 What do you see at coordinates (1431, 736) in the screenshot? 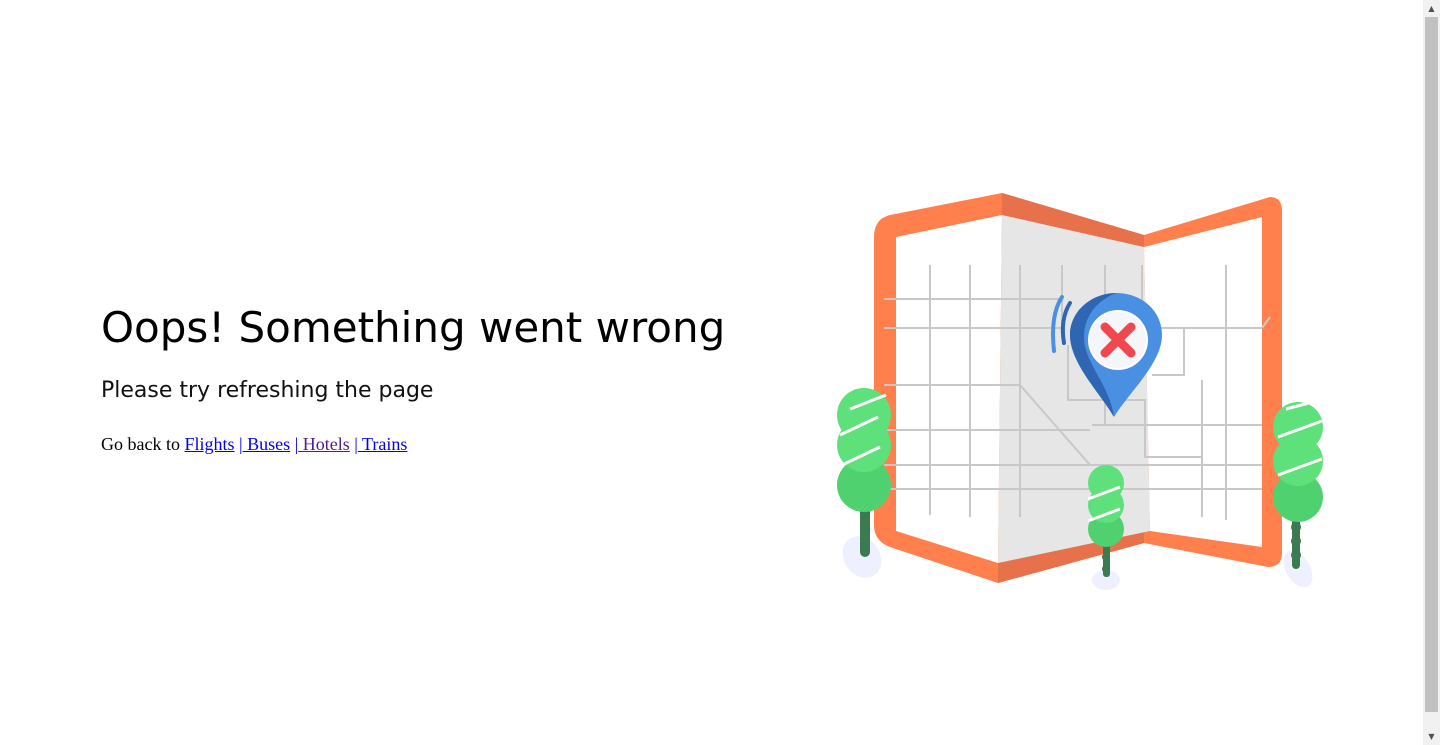
I see `scroll-down-icon: ▼` at bounding box center [1431, 736].